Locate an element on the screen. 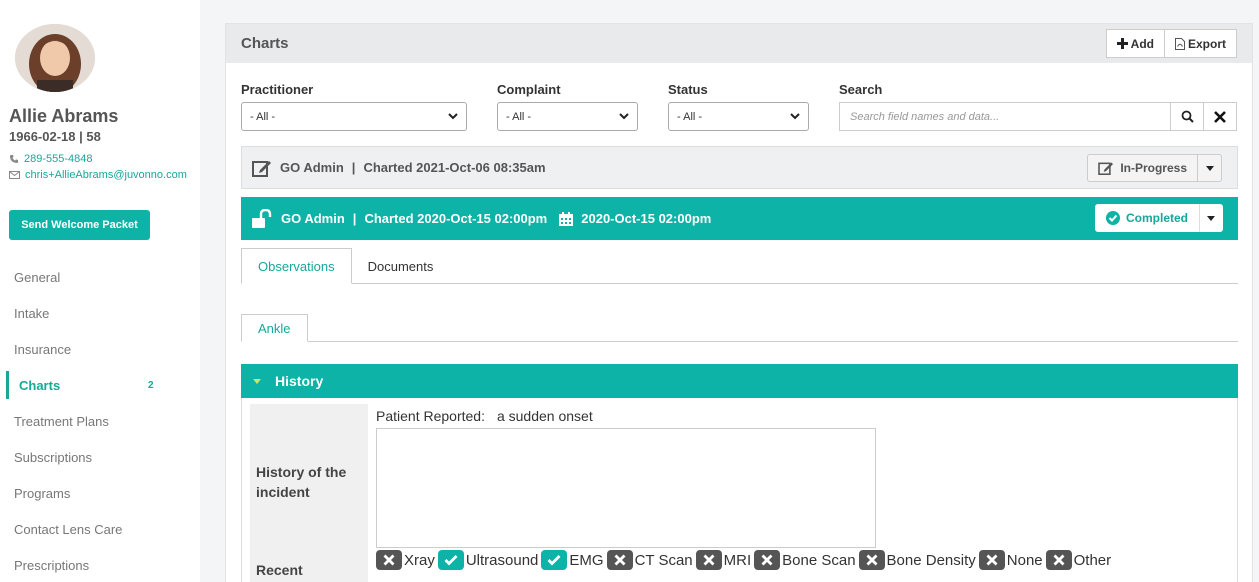  patient-phone: 289-555-4848 is located at coordinates (51, 159).